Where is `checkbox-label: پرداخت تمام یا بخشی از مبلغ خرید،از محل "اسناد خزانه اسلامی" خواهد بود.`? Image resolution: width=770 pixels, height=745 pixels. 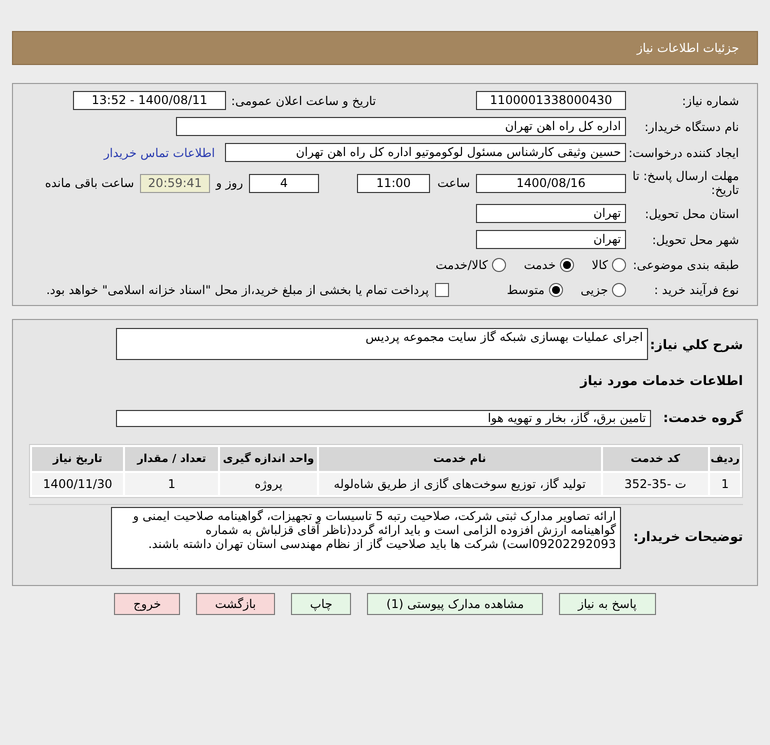
checkbox-label: پرداخت تمام یا بخشی از مبلغ خرید،از محل "اسناد خزانه اسلامی" خواهد بود. is located at coordinates (237, 290).